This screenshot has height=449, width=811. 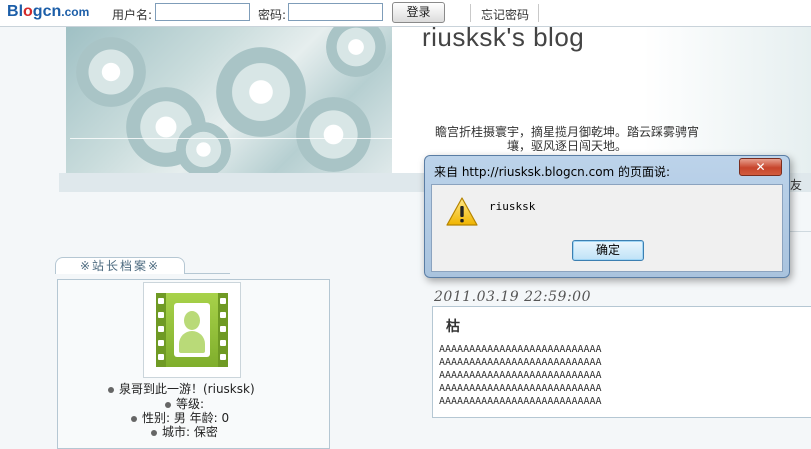 I want to click on header-banner-image, so click(x=229, y=100).